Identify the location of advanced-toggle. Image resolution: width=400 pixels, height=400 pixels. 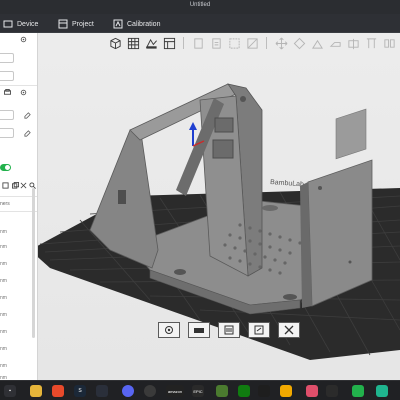
(5, 167).